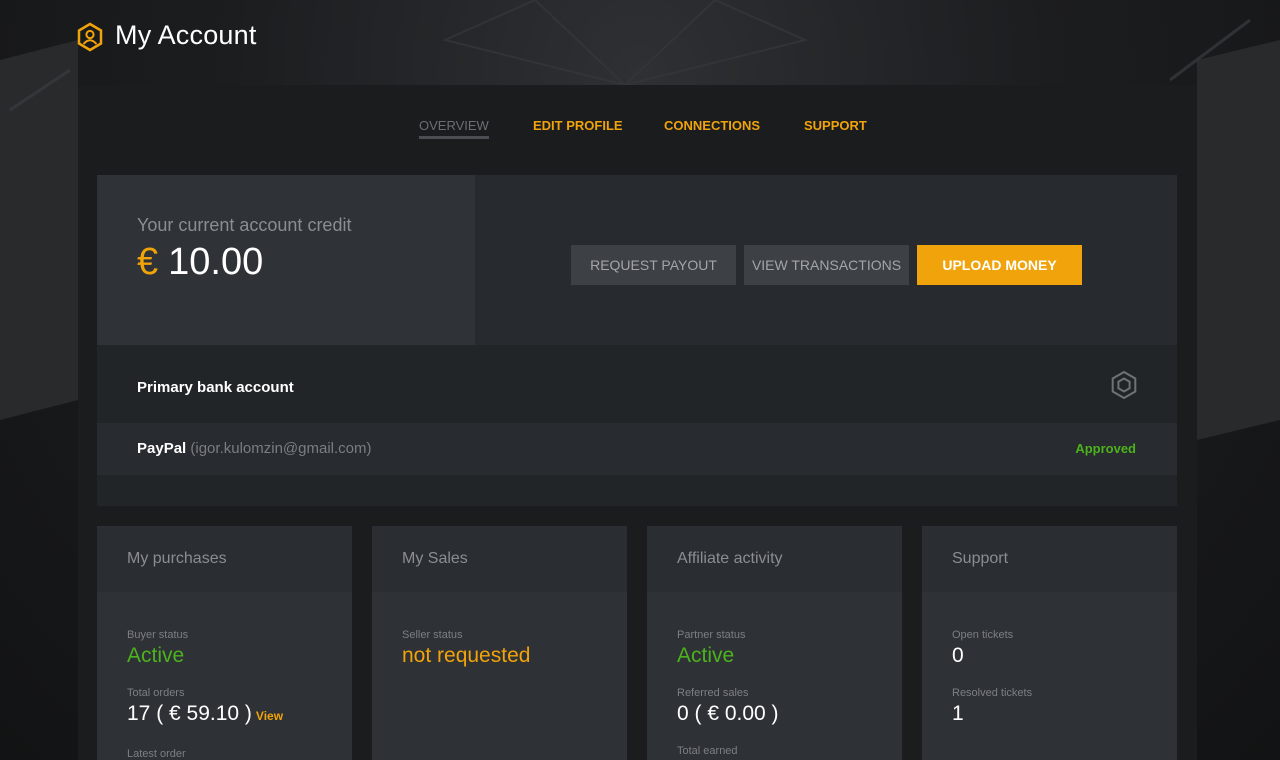 This screenshot has width=1280, height=760. Describe the element at coordinates (1049, 676) in the screenshot. I see `card-body: Open tickets 0 Resolved tickets 1` at that location.